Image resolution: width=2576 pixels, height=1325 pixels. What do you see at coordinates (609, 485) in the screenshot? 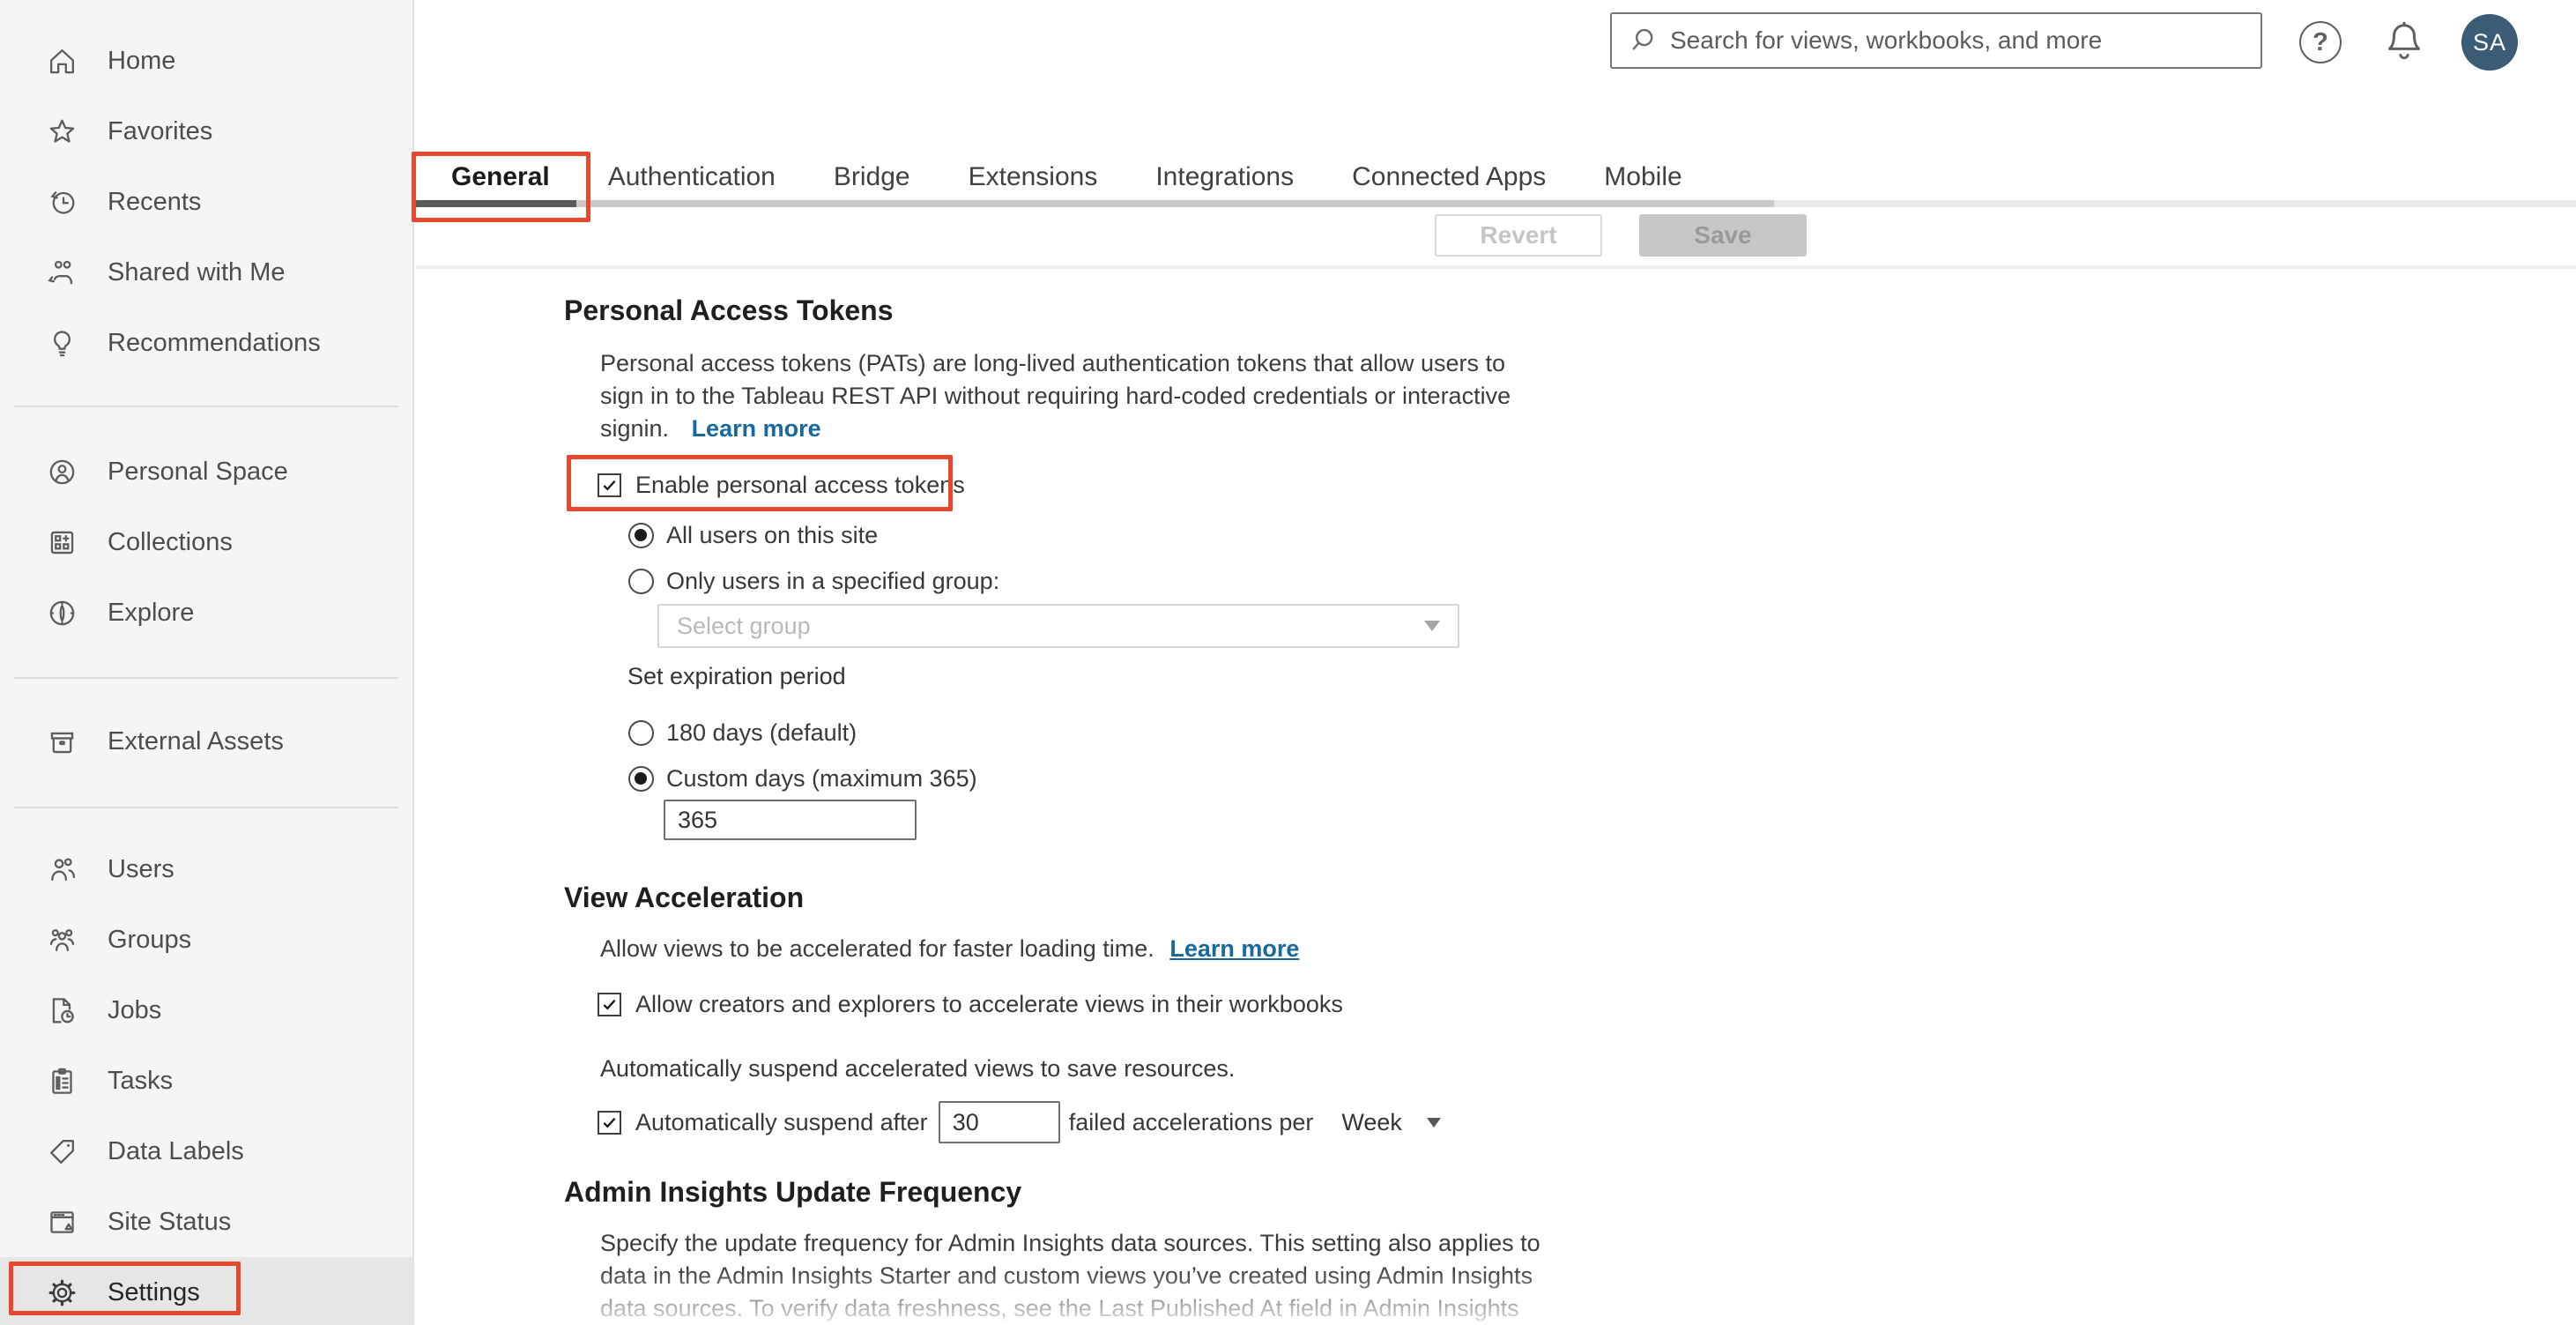
I see `enable-pat-checkbox` at bounding box center [609, 485].